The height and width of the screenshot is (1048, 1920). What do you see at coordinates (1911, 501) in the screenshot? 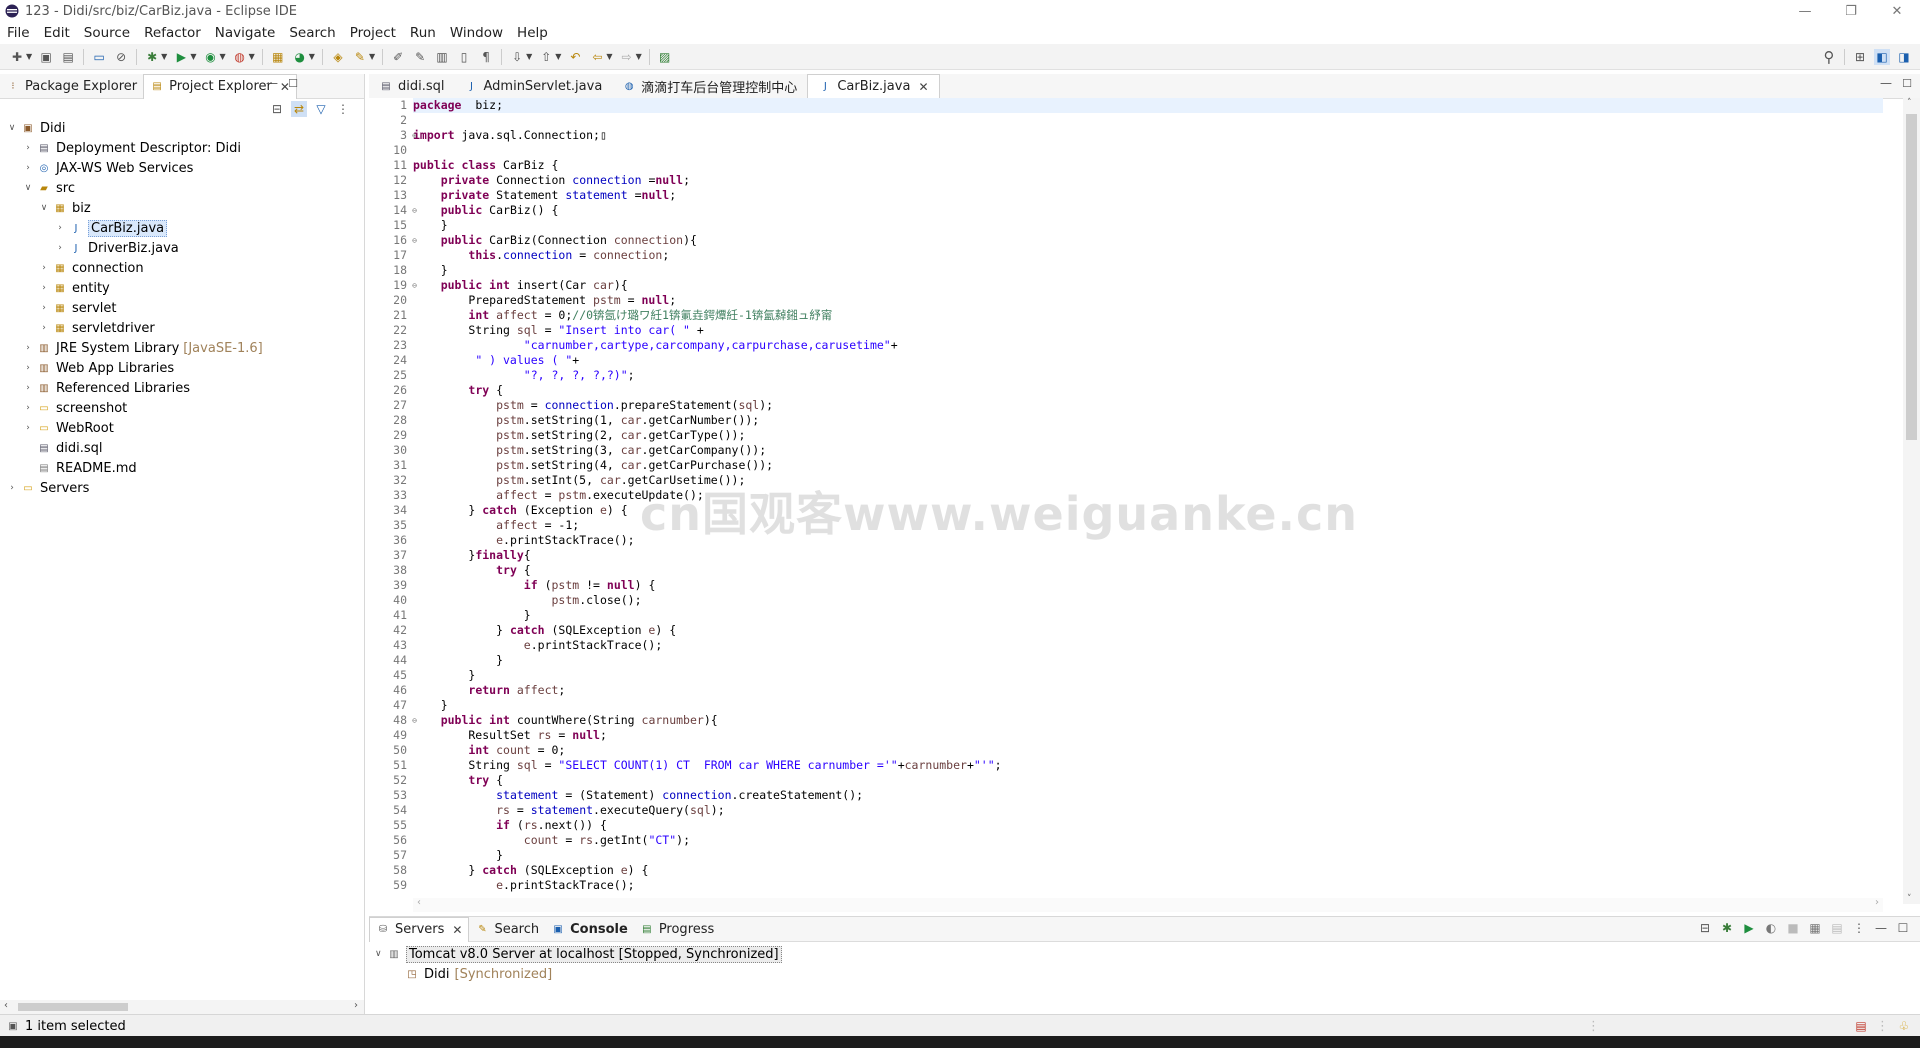
I see `editor-vertical-scrollbar: ˄ ˅` at bounding box center [1911, 501].